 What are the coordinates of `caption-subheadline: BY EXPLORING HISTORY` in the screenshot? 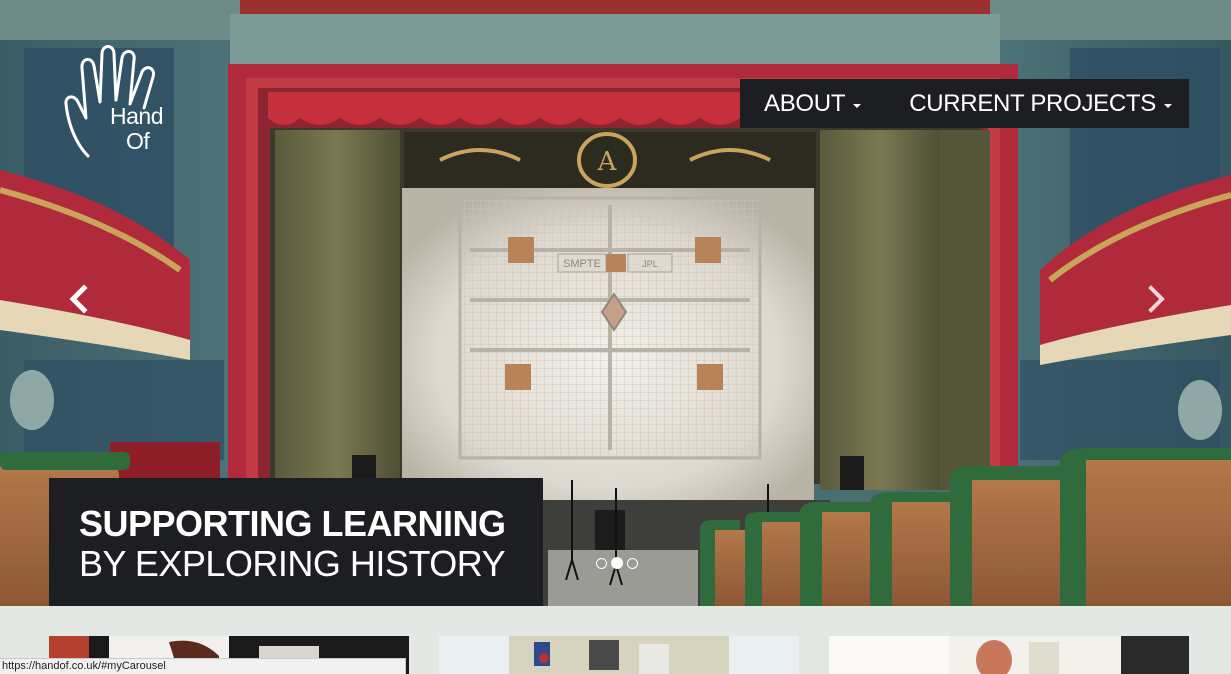 It's located at (292, 563).